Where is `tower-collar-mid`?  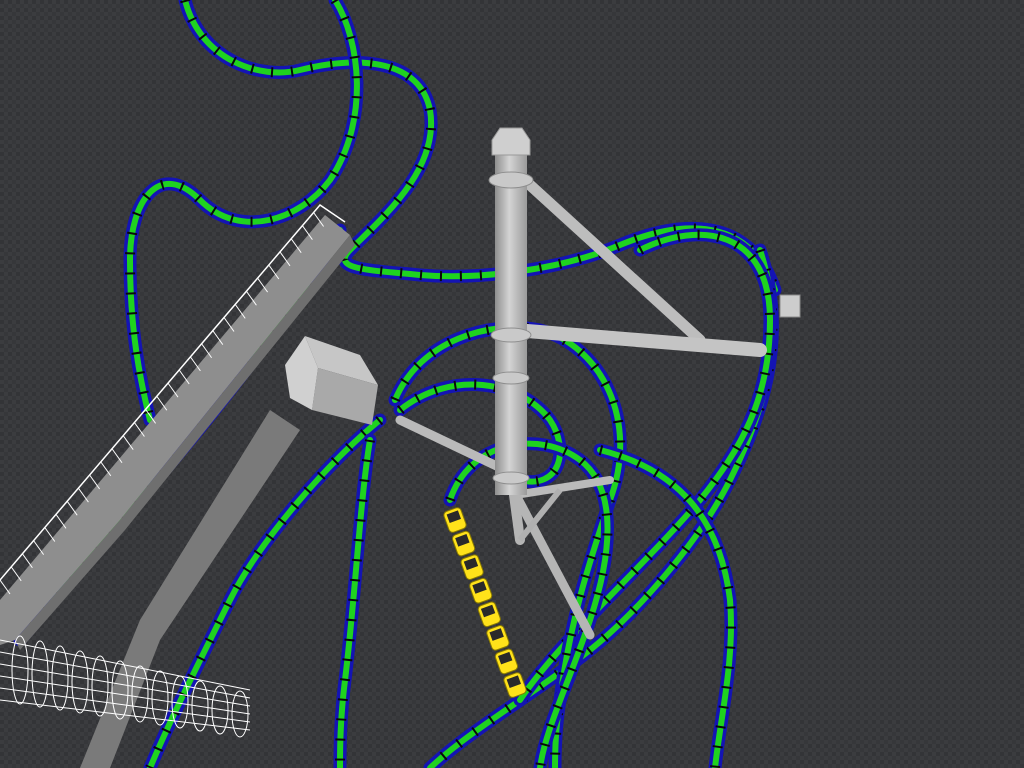
tower-collar-mid is located at coordinates (511, 335).